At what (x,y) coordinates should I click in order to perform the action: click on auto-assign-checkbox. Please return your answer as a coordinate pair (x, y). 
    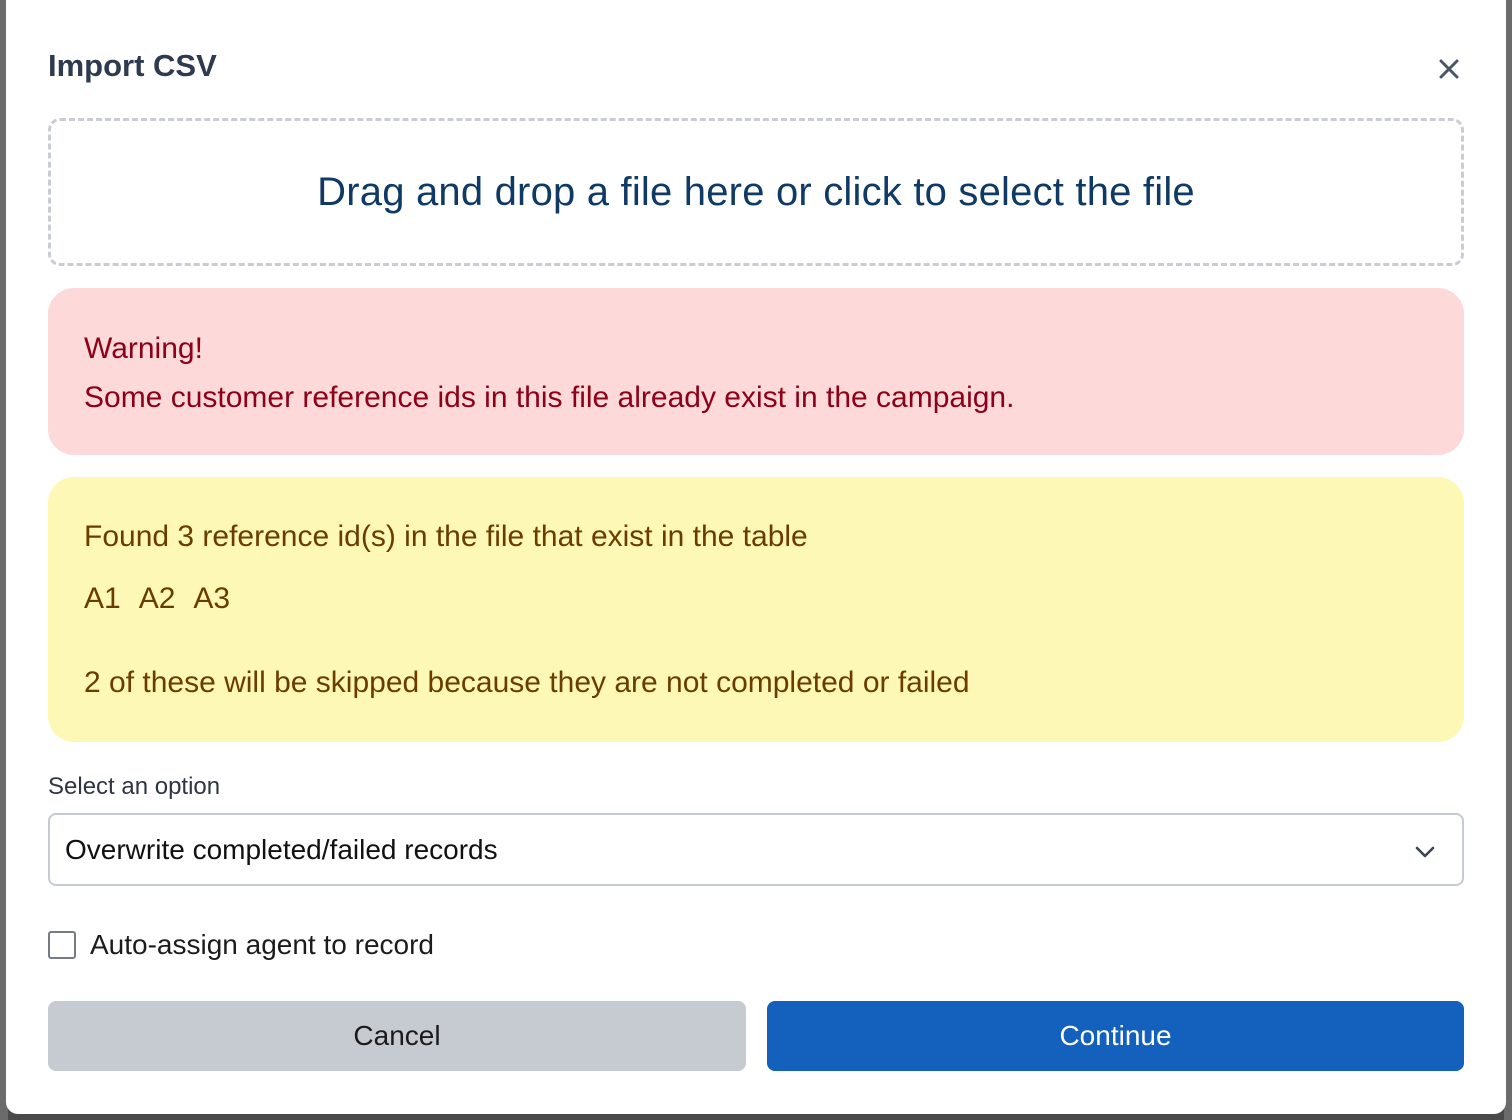
    Looking at the image, I should click on (62, 945).